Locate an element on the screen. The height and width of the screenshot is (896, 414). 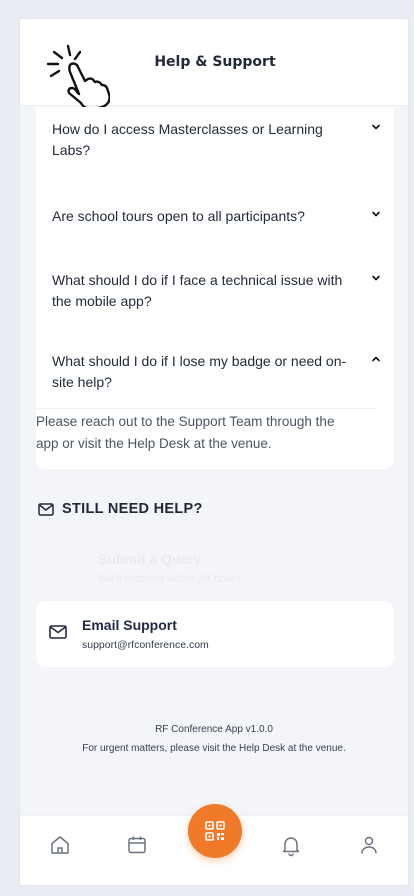
still-need-help-heading: STILL NEED HELP? is located at coordinates (120, 509).